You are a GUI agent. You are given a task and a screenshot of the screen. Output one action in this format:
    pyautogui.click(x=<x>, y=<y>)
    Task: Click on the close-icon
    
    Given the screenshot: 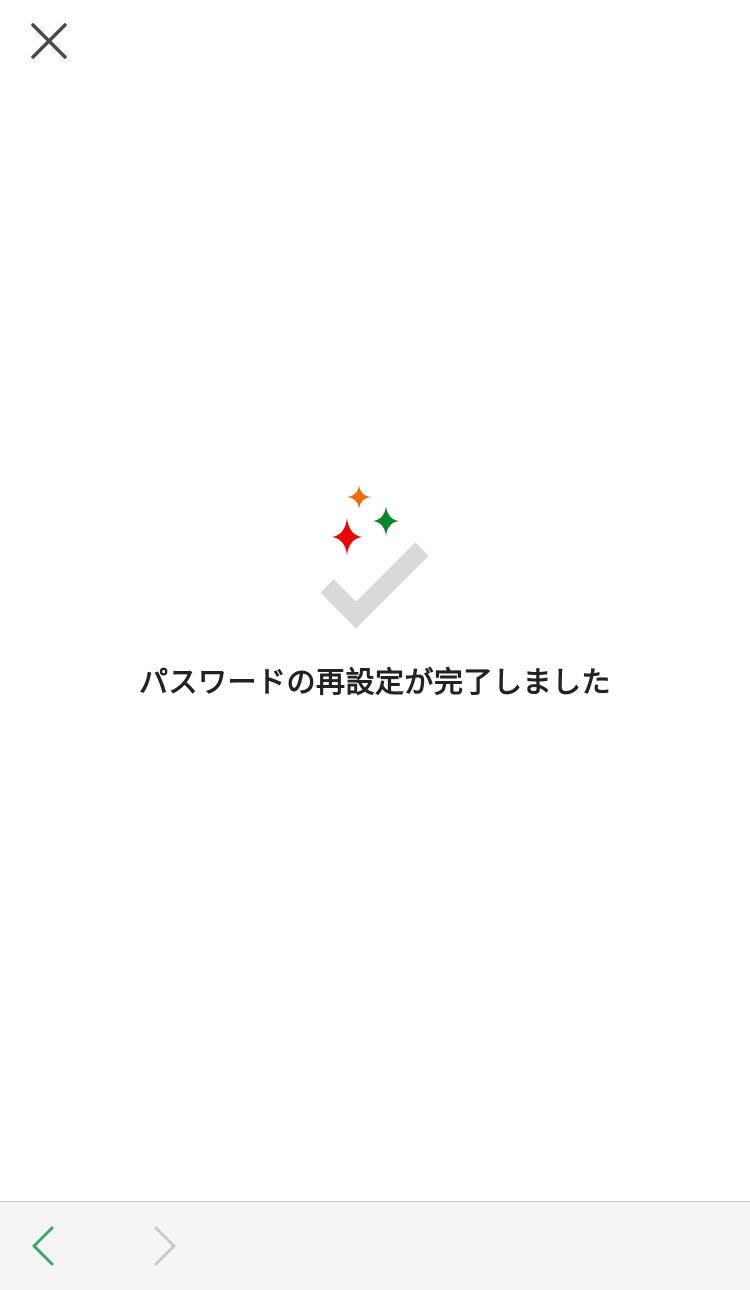 What is the action you would take?
    pyautogui.click(x=49, y=41)
    